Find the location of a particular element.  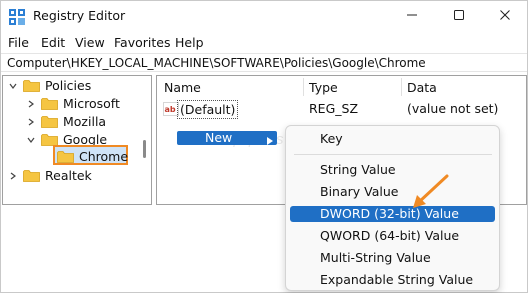

maximize-button is located at coordinates (459, 16).